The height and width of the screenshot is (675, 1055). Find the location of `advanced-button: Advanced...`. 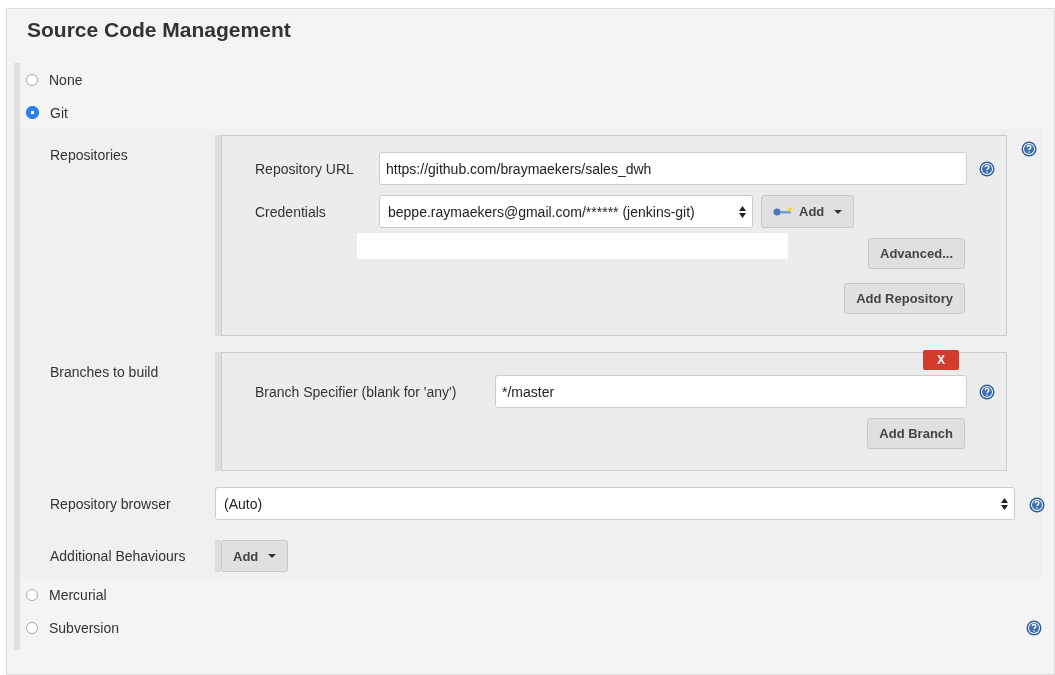

advanced-button: Advanced... is located at coordinates (916, 253).